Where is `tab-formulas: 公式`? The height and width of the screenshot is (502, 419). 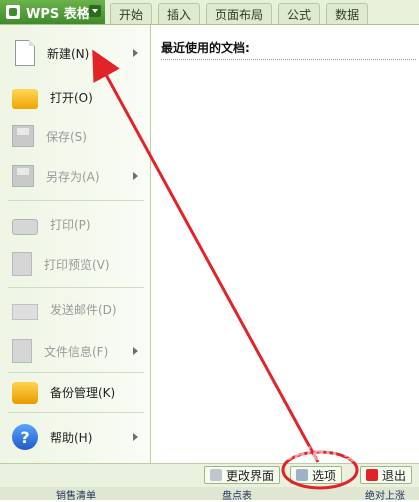 tab-formulas: 公式 is located at coordinates (299, 13).